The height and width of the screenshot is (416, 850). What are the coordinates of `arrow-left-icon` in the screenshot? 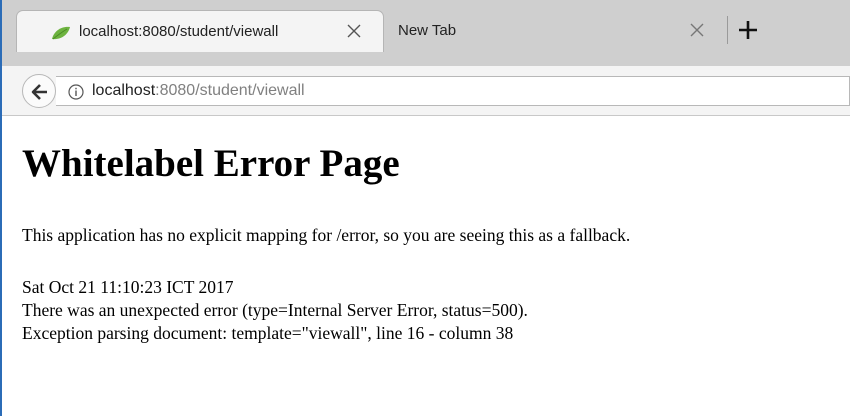 It's located at (39, 92).